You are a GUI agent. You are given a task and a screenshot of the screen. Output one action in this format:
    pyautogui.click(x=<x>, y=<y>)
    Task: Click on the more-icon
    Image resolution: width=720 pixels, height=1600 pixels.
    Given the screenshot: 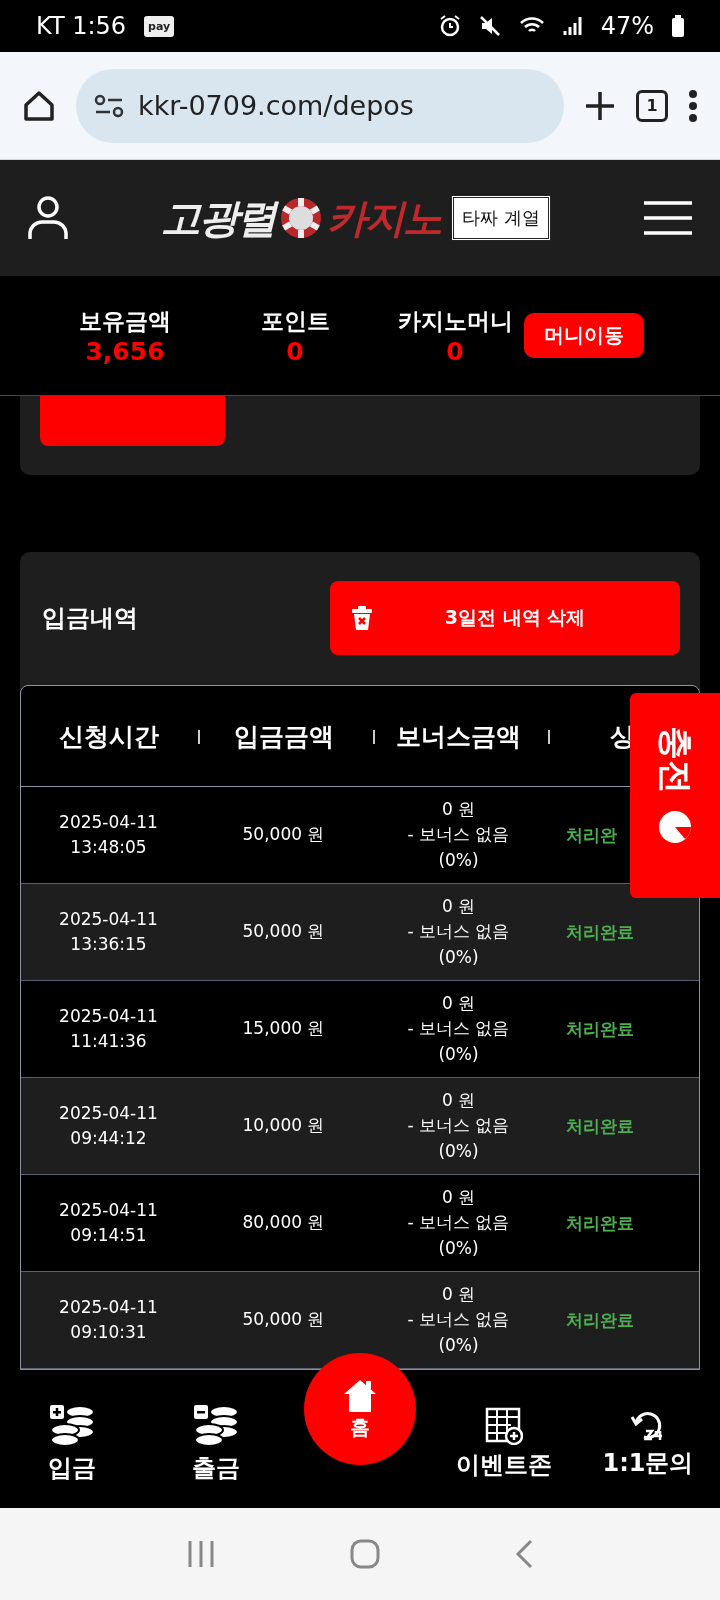 What is the action you would take?
    pyautogui.click(x=693, y=105)
    